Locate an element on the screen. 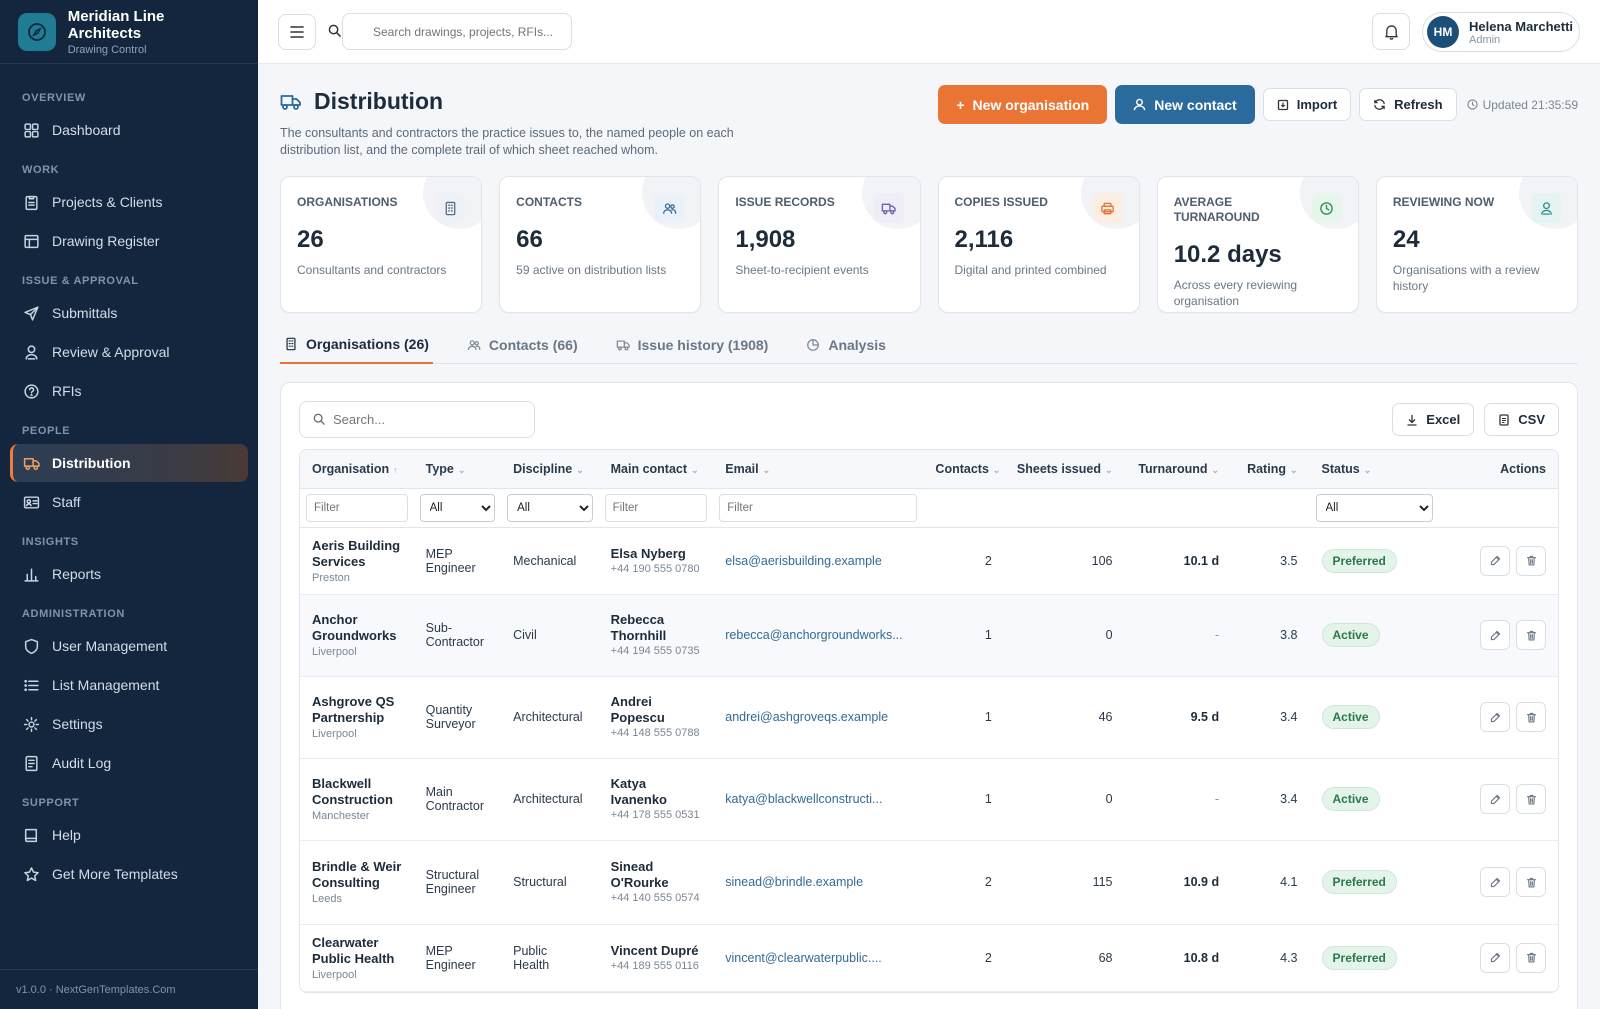 Image resolution: width=1600 pixels, height=1009 pixels. tab-analysis: Analysis is located at coordinates (846, 345).